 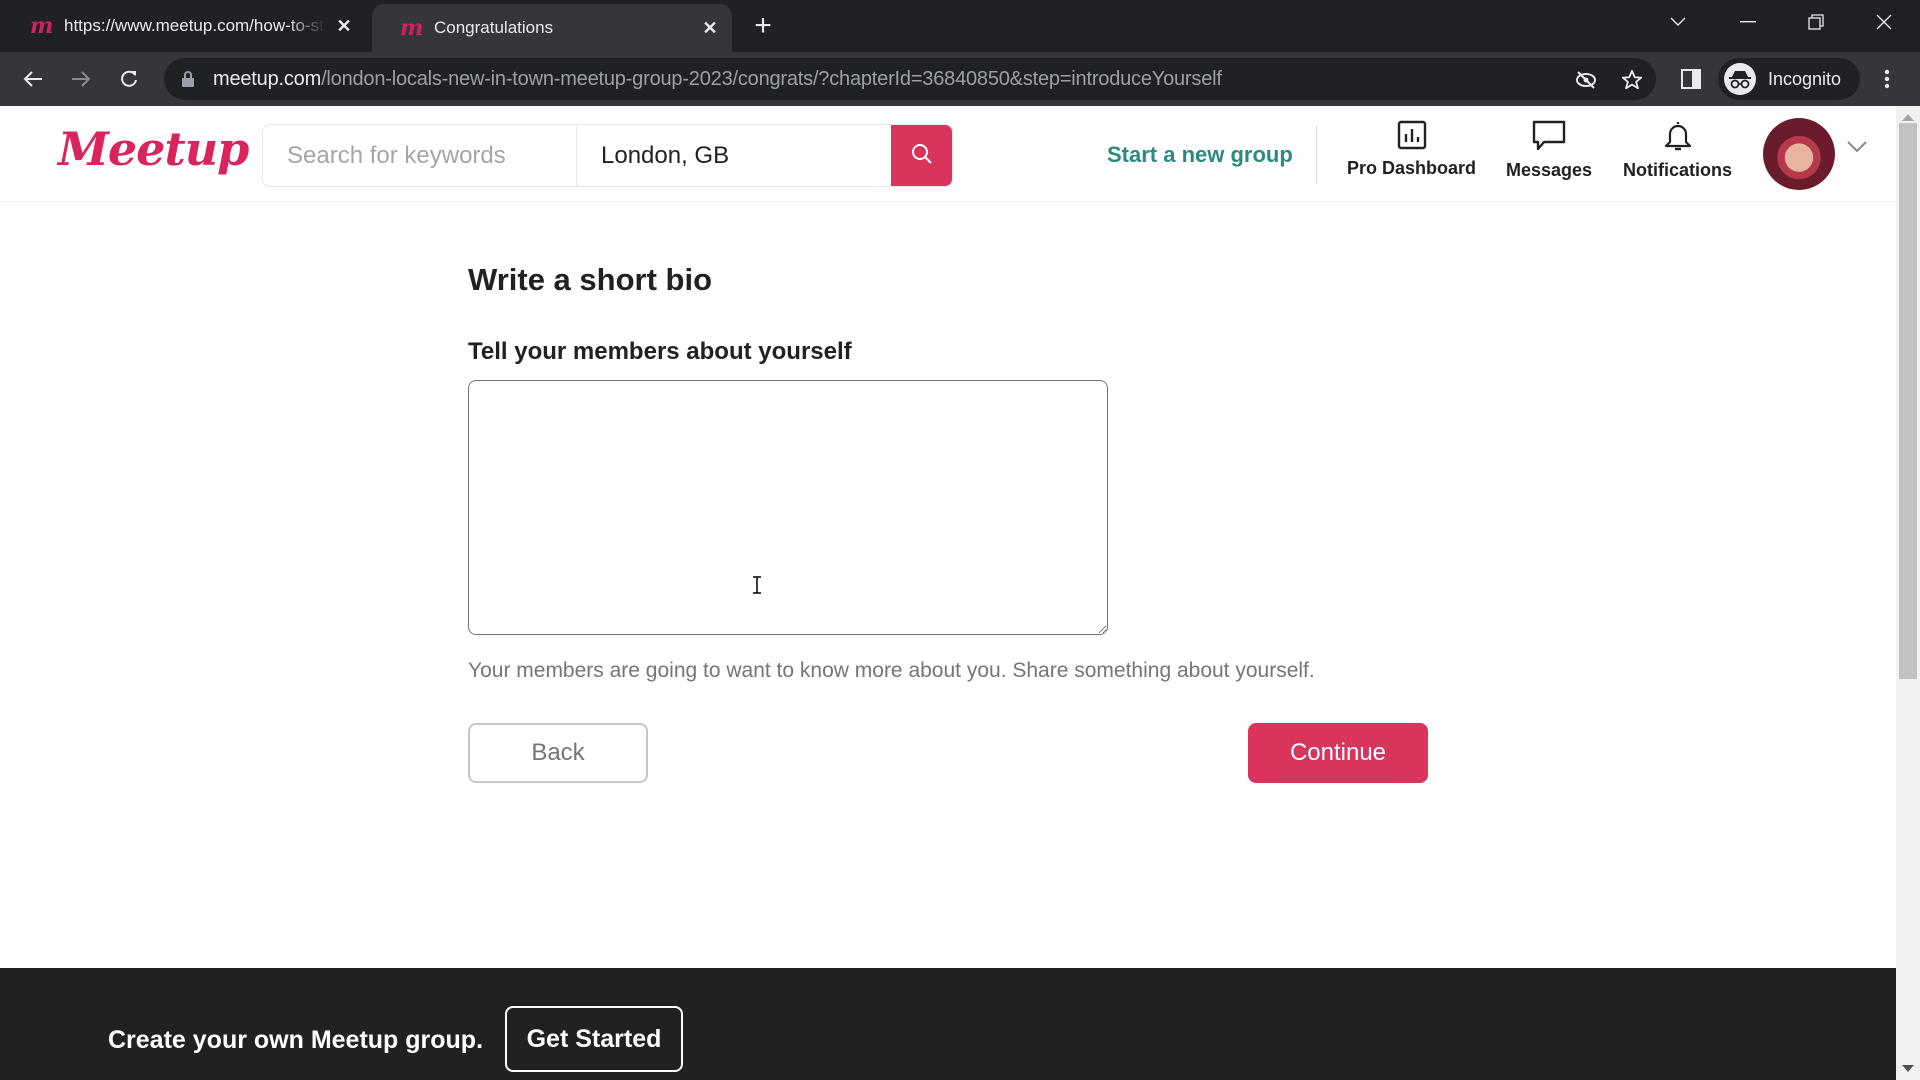 I want to click on nav-notifications: Notifications, so click(x=1677, y=150).